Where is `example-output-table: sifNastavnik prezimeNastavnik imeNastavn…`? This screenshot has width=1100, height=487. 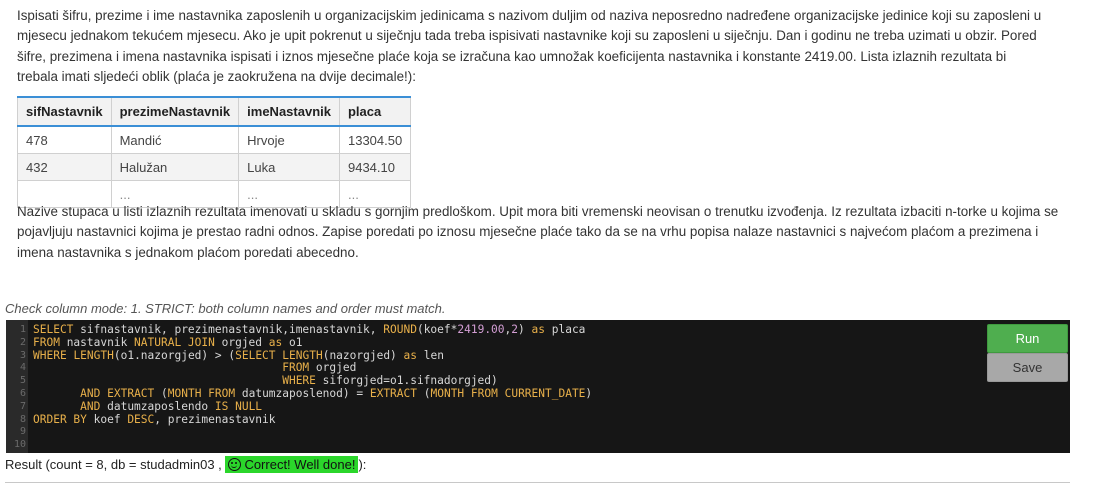
example-output-table: sifNastavnik prezimeNastavnik imeNastavn… is located at coordinates (214, 152).